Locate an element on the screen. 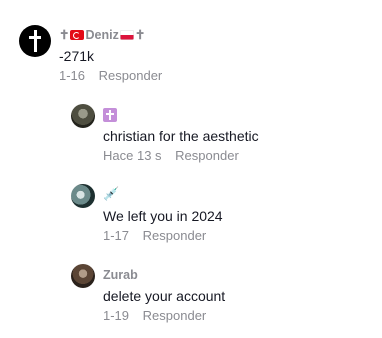 The image size is (382, 338). comment-author: Zurab is located at coordinates (120, 275).